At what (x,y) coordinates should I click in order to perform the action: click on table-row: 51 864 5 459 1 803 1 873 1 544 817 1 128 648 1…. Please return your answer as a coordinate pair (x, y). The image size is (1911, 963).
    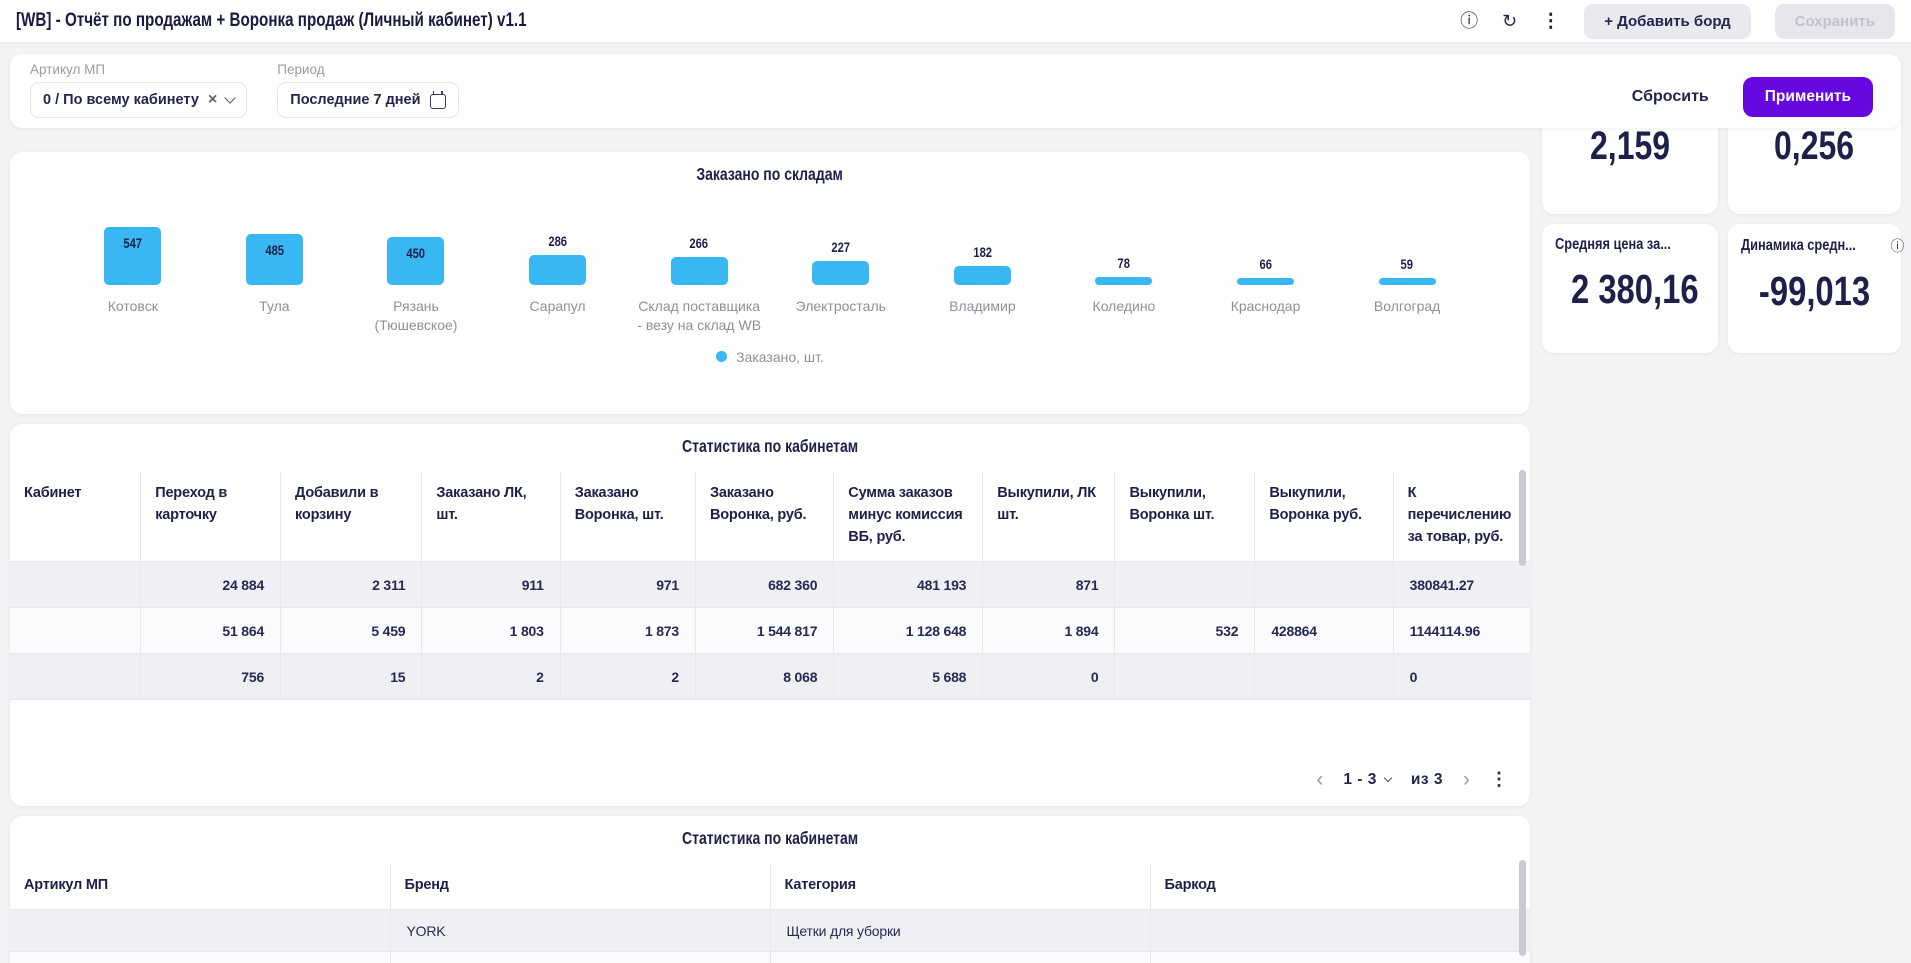
    Looking at the image, I should click on (770, 630).